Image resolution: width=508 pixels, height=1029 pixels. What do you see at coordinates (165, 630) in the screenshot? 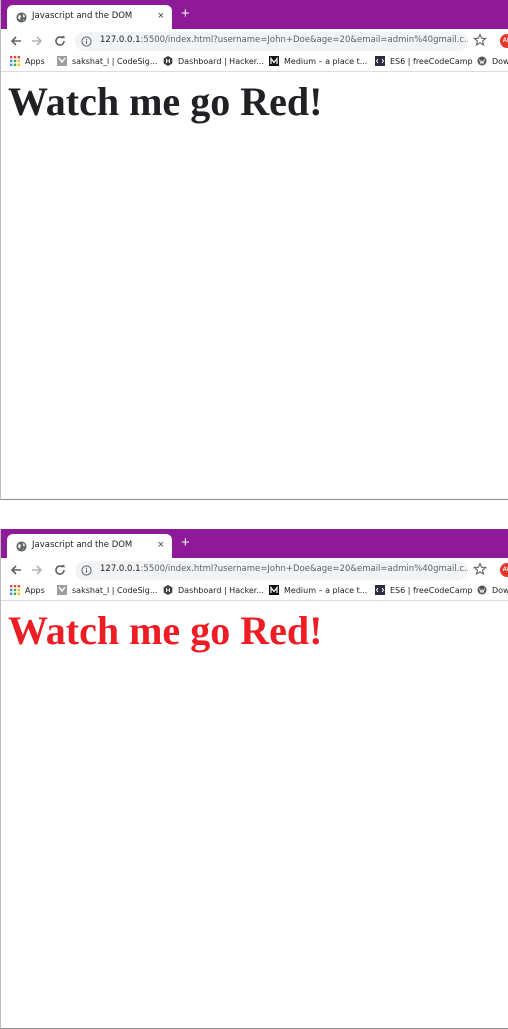
I see `page-heading-red: Watch me go Red!` at bounding box center [165, 630].